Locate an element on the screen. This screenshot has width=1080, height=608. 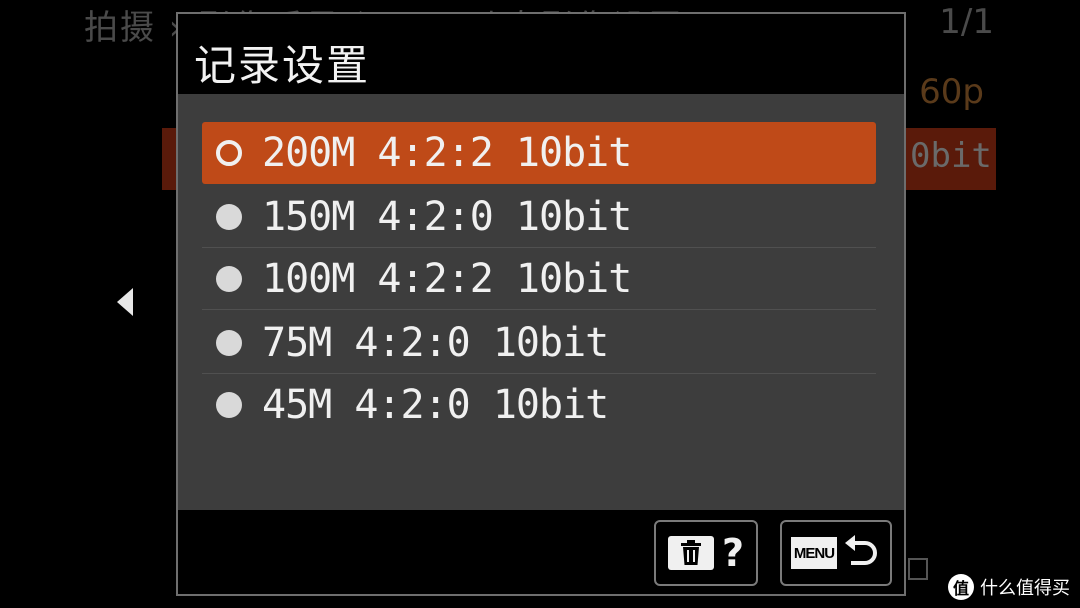
option-200m-422-10bit: 200M 4:2:2 10bit is located at coordinates (539, 153).